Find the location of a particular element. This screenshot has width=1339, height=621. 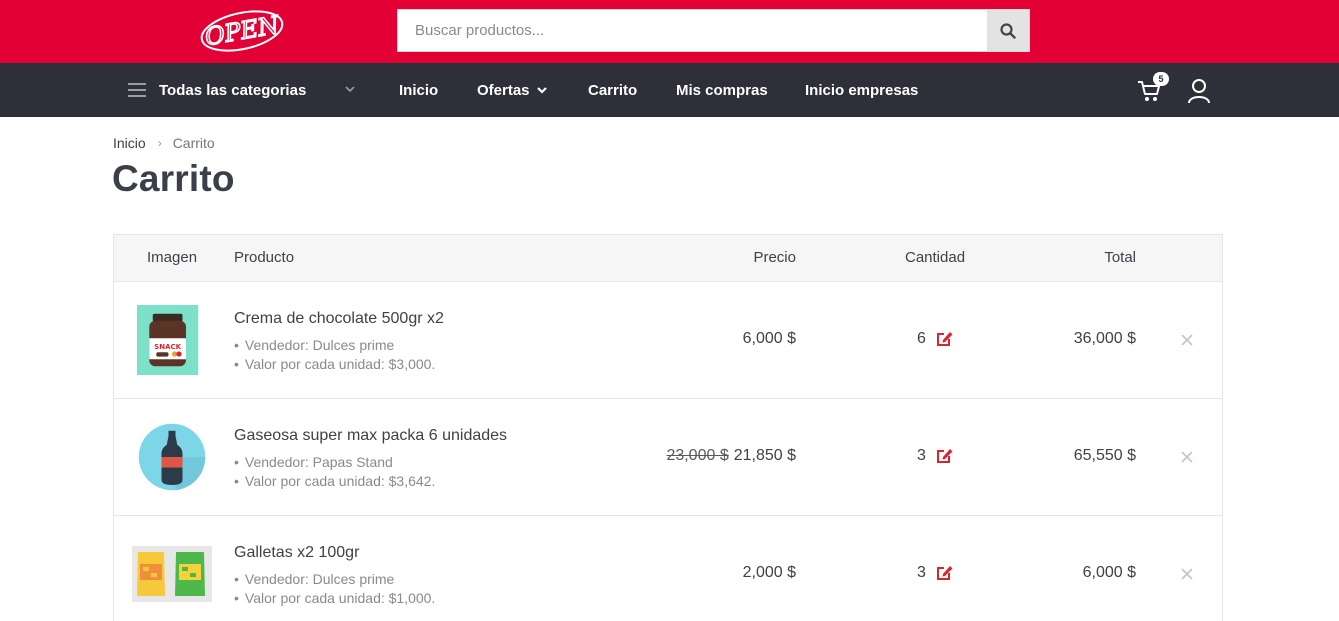

product-unit-value: • Valor por cada unidad: $3,642. is located at coordinates (335, 481).